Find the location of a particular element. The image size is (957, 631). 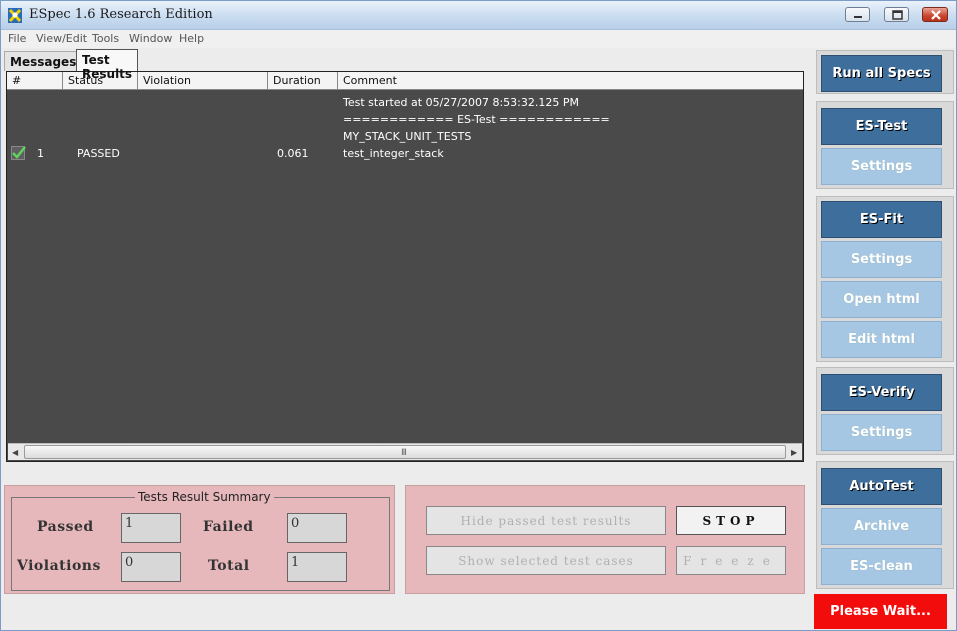

es-verify-group: ES-Verify Settings is located at coordinates (885, 411).